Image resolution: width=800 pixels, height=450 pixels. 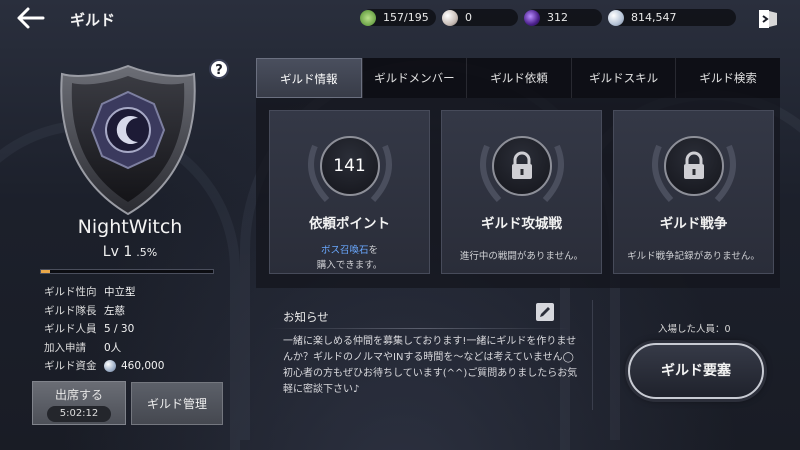 I want to click on page-title: ギルド, so click(x=93, y=20).